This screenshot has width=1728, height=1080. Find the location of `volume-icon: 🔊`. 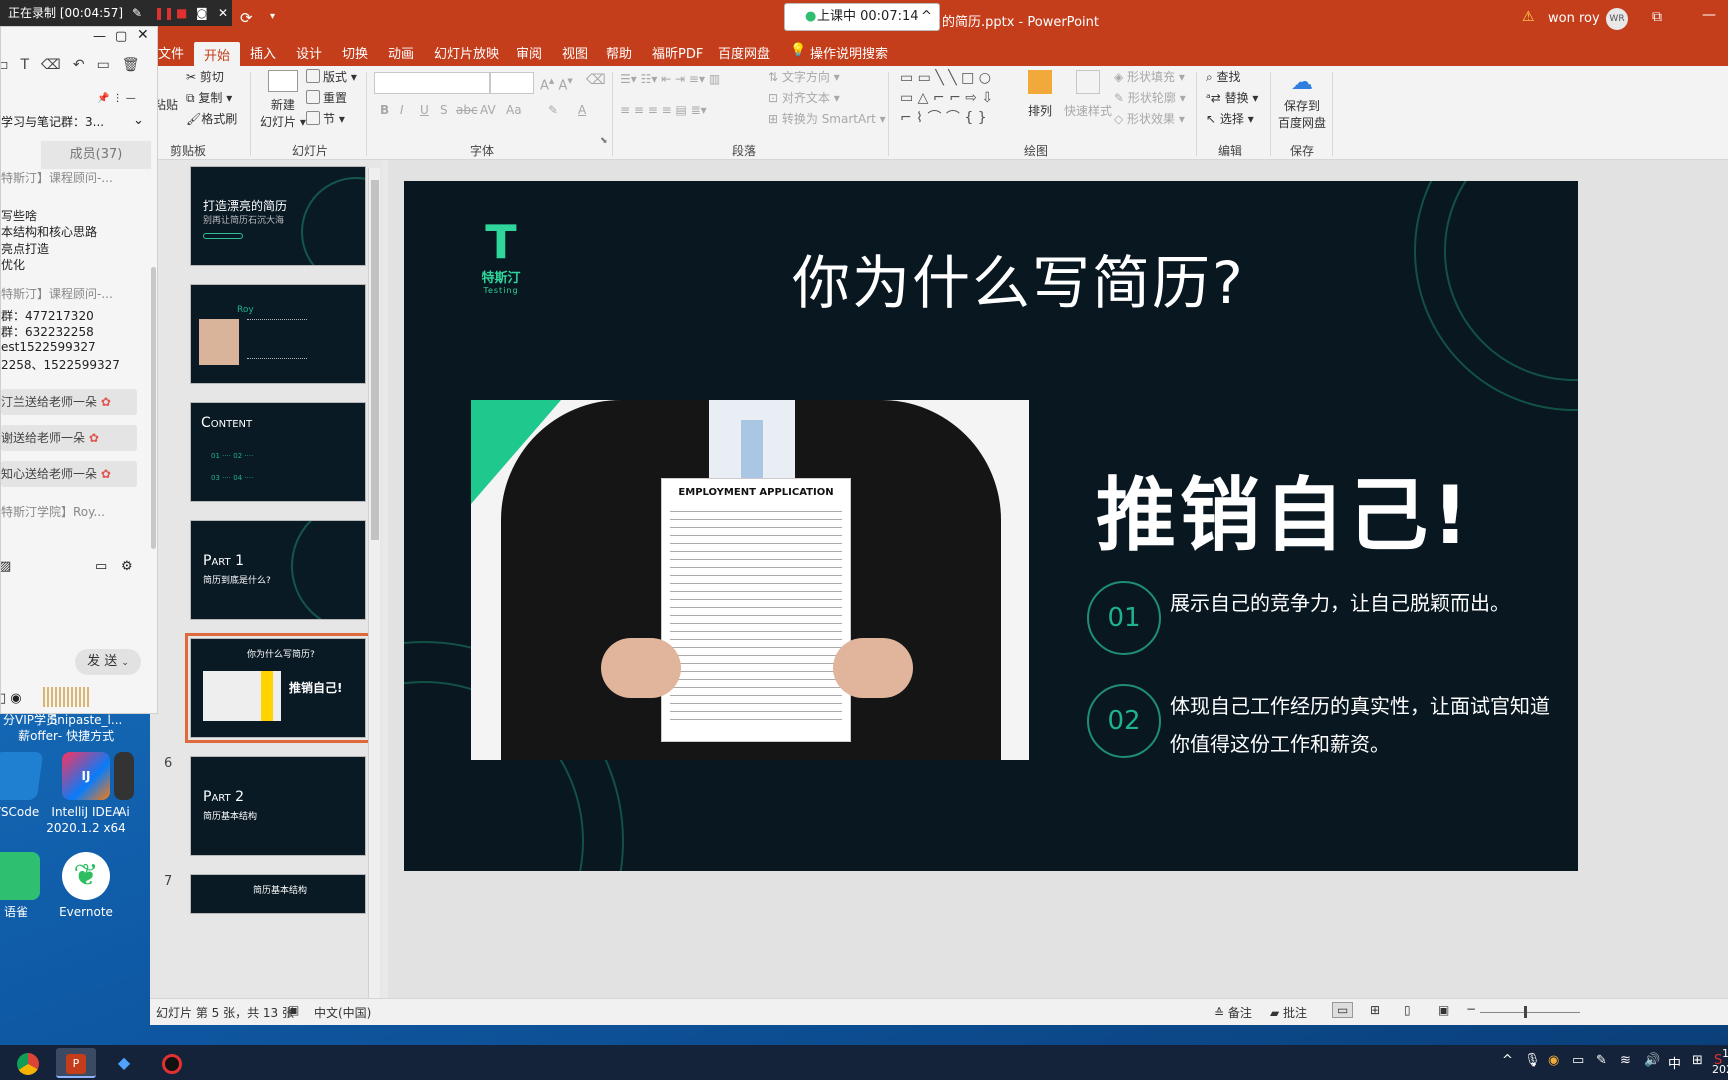

volume-icon: 🔊 is located at coordinates (1652, 1060).